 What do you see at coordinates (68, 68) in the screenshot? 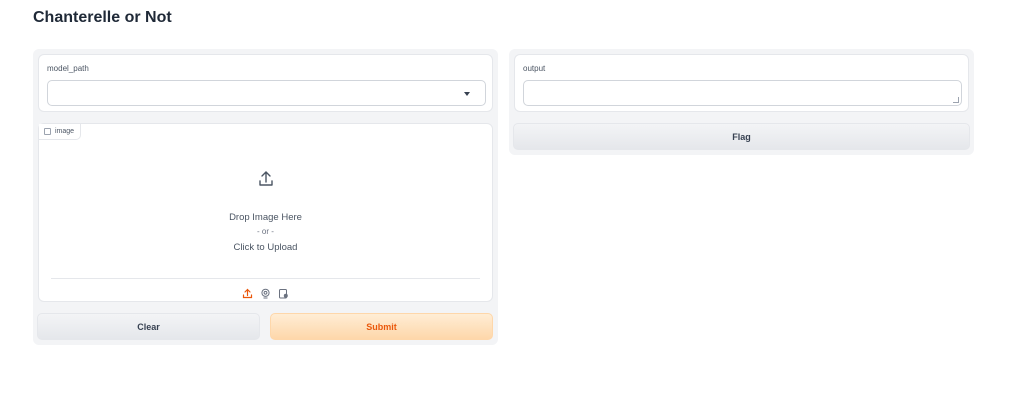
I see `model-path-label: model_path` at bounding box center [68, 68].